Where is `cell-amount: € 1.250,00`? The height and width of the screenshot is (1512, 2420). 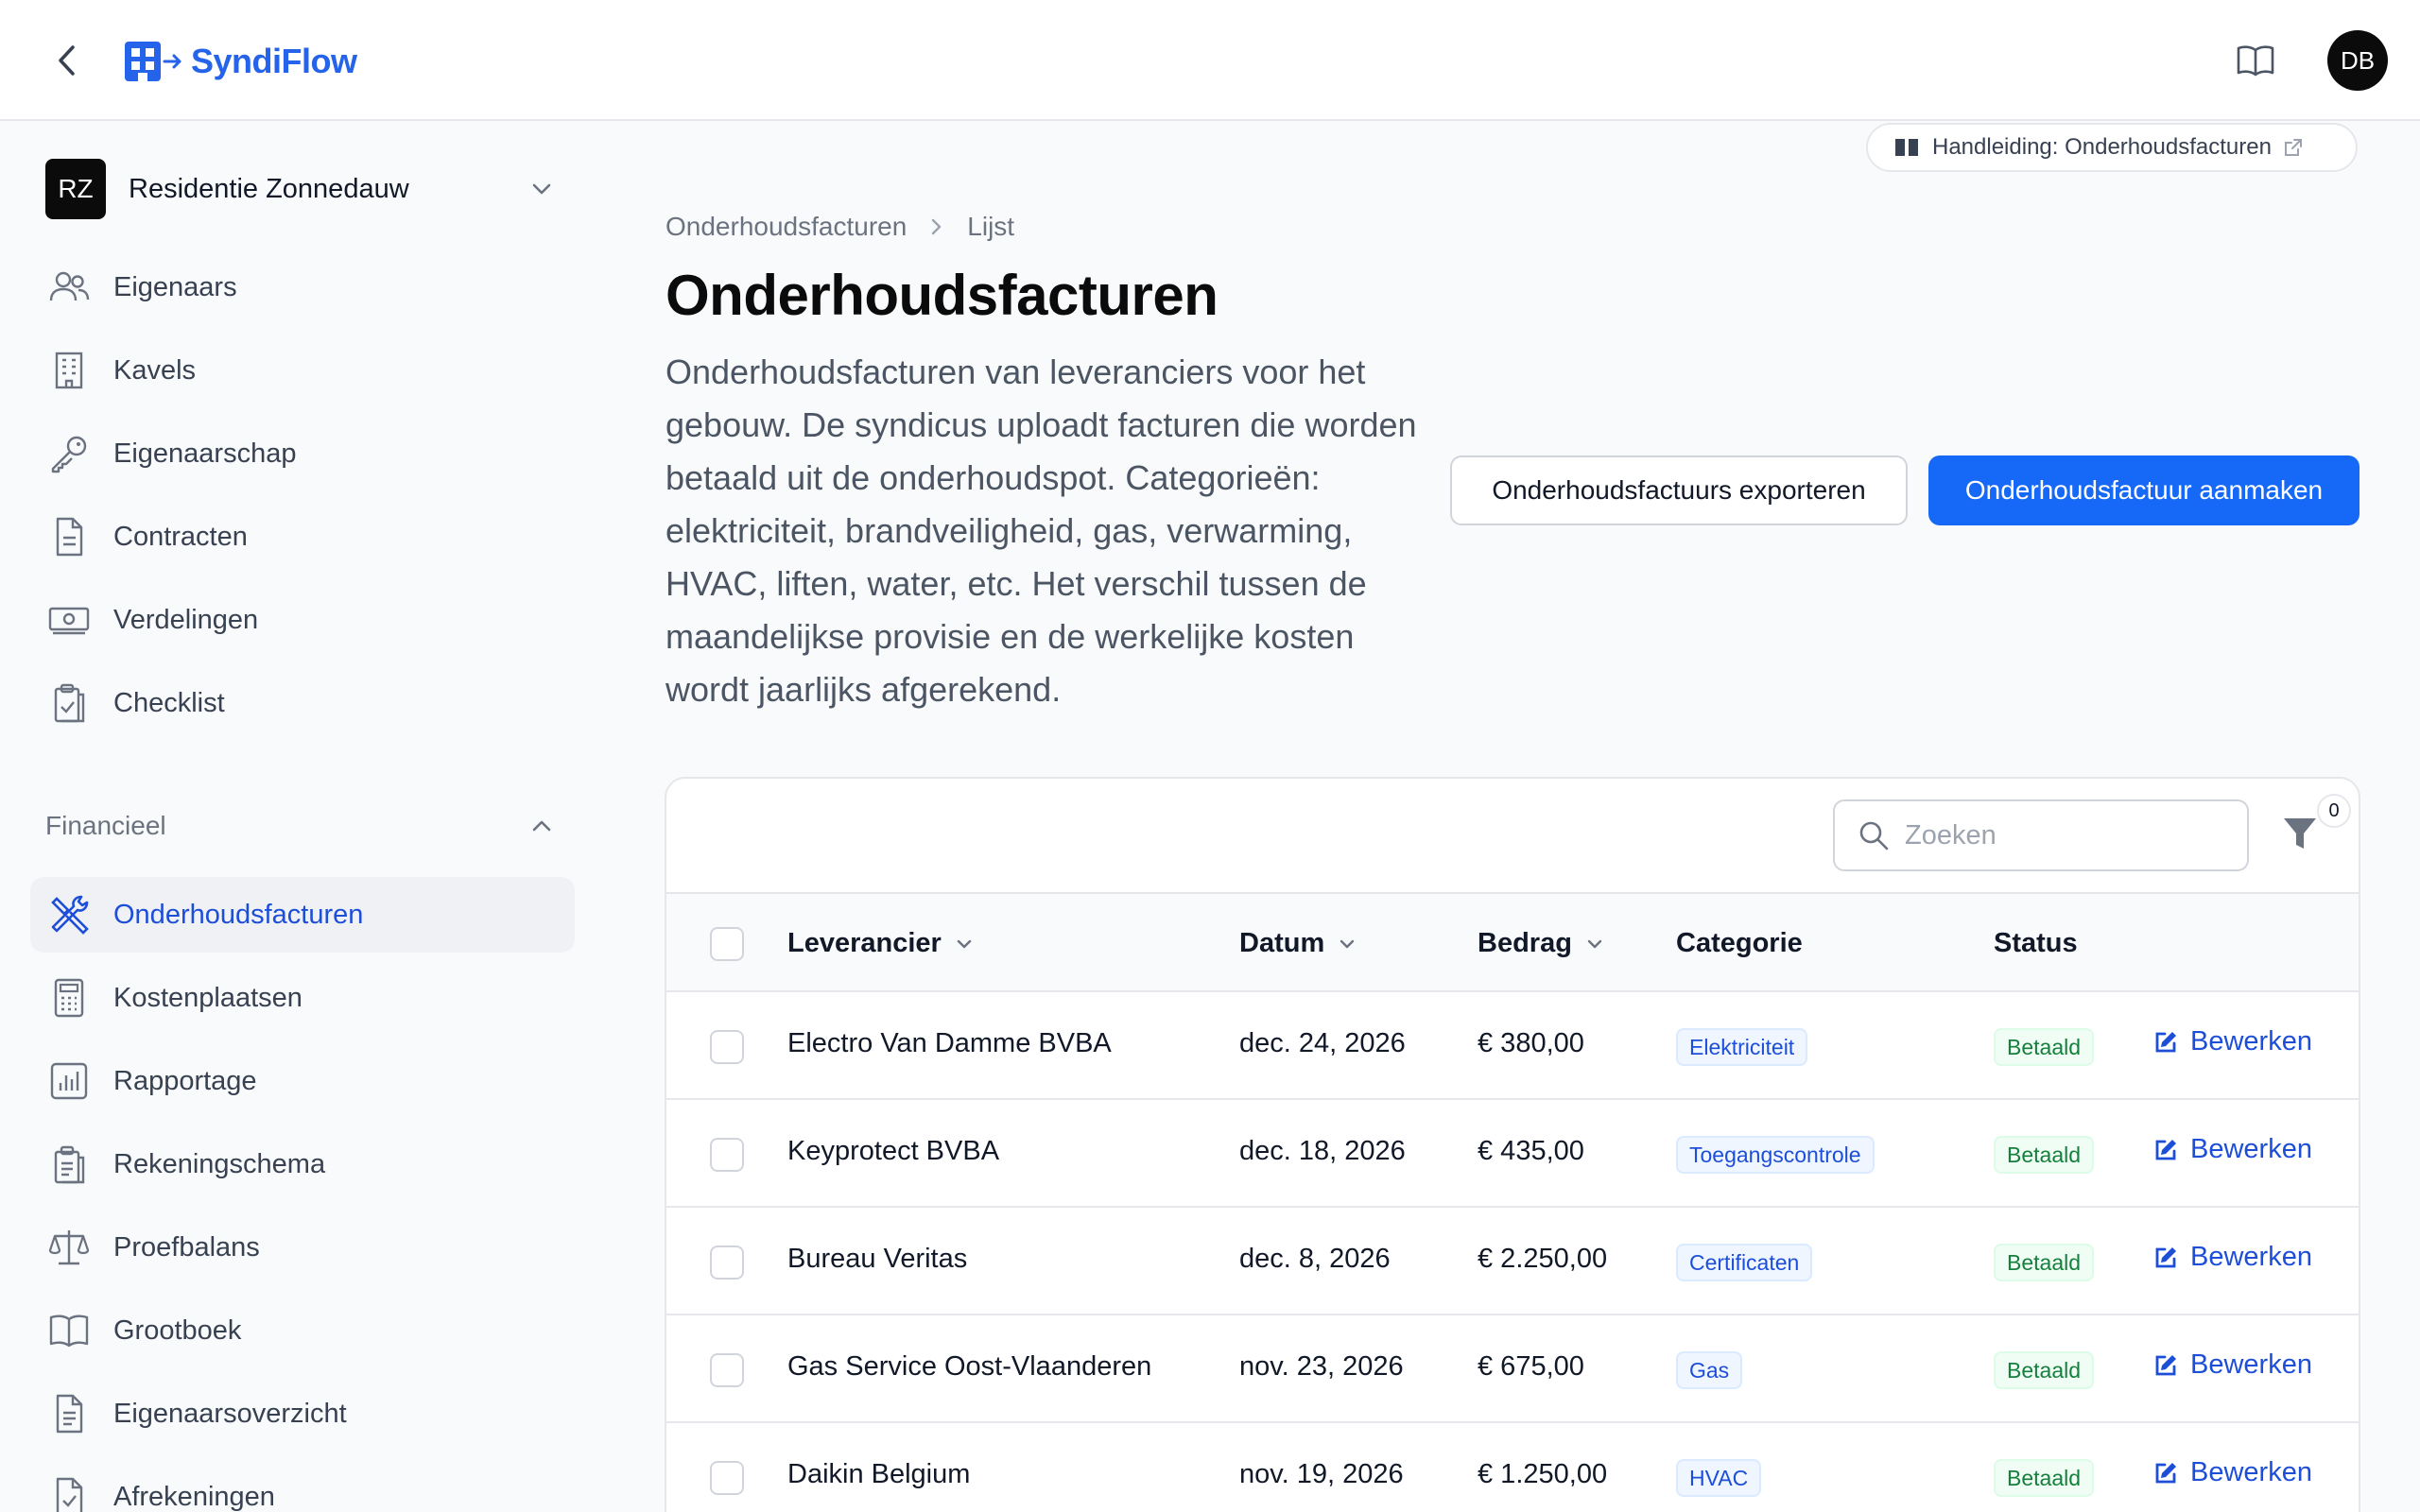
cell-amount: € 1.250,00 is located at coordinates (1543, 1474).